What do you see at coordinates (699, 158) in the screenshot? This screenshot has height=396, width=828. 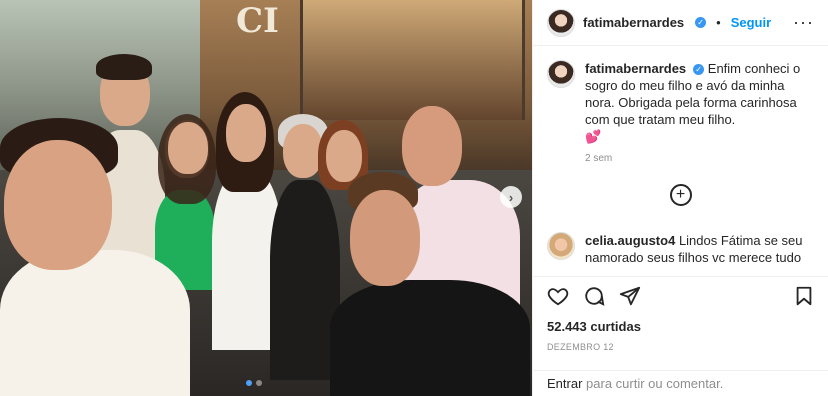 I see `caption-time: 2 sem` at bounding box center [699, 158].